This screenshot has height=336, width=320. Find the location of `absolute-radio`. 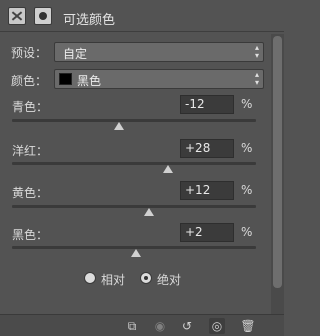

absolute-radio is located at coordinates (146, 278).